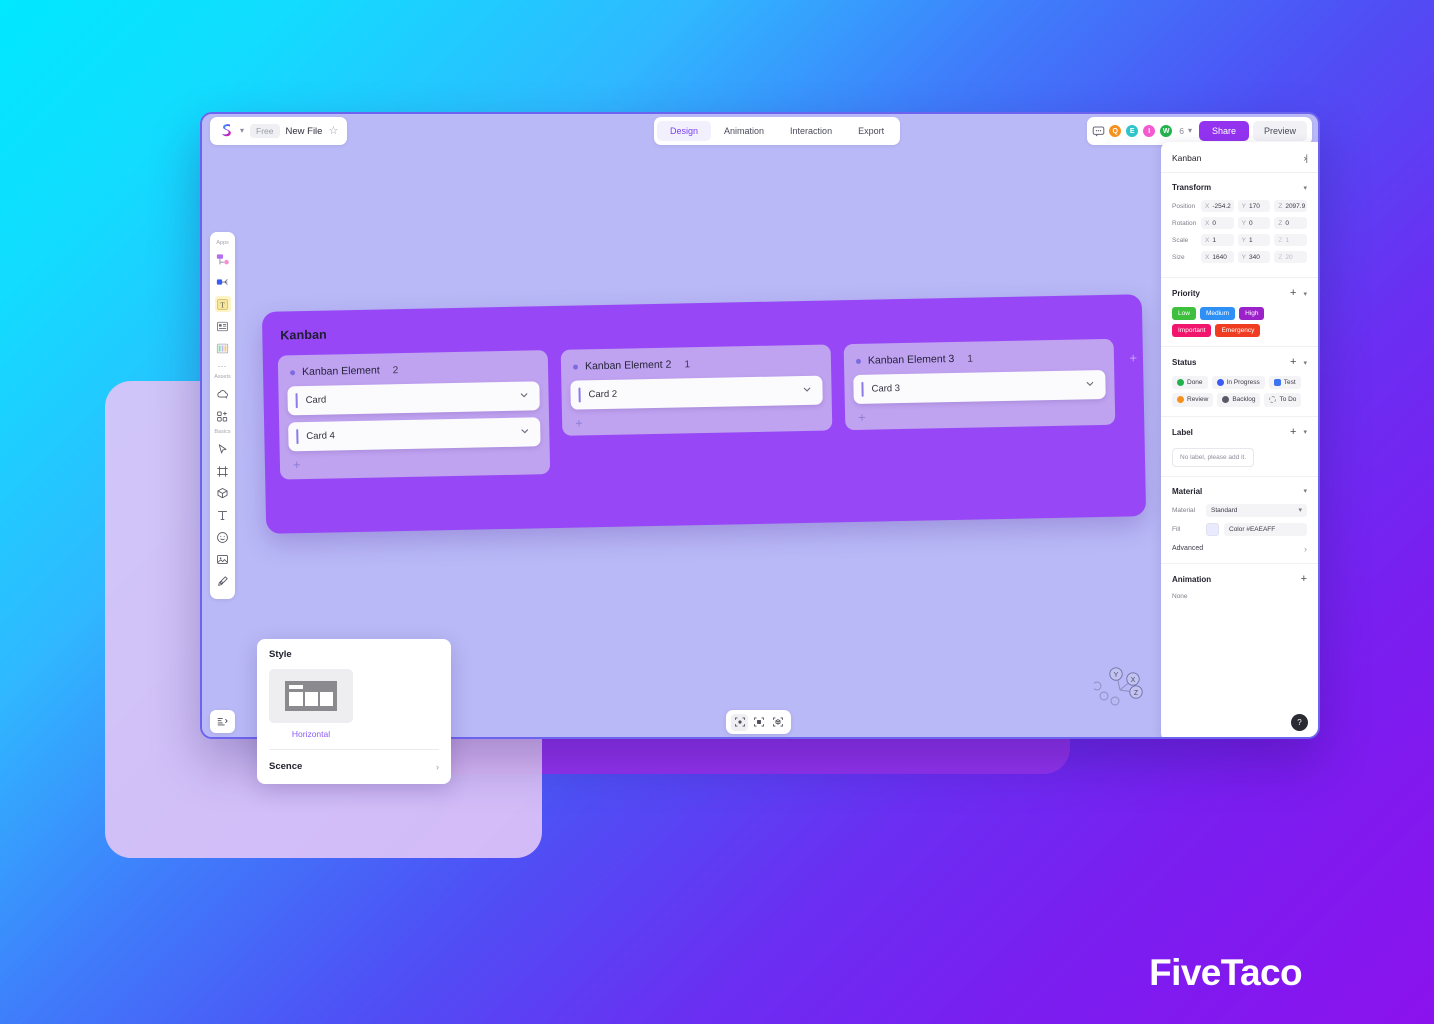  I want to click on material-select-value: Standard, so click(1224, 510).